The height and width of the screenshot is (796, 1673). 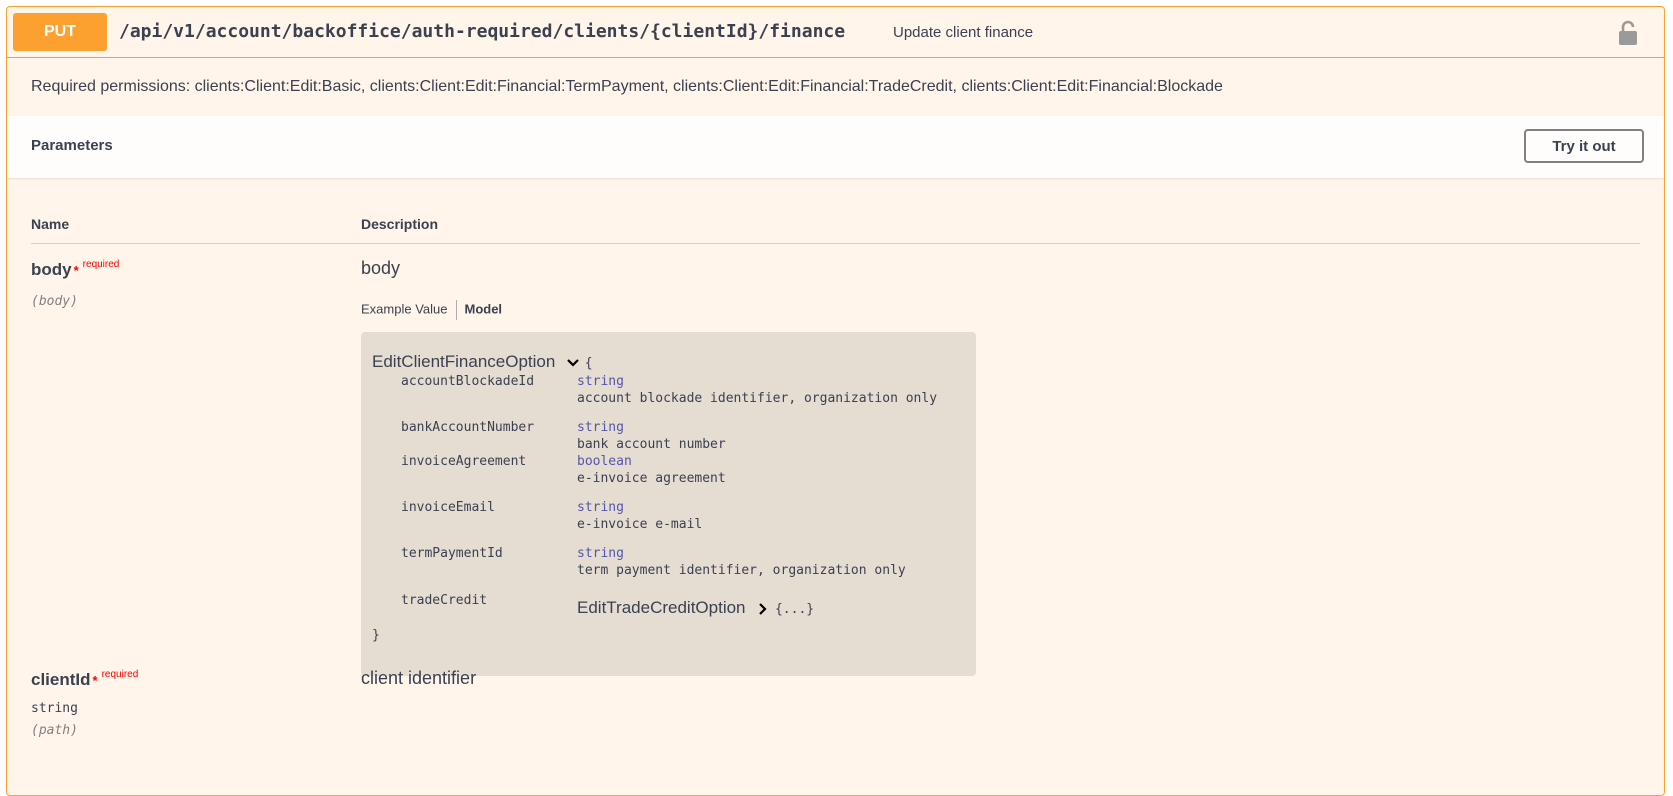 I want to click on model-prop-name: tradeCredit, so click(x=444, y=600).